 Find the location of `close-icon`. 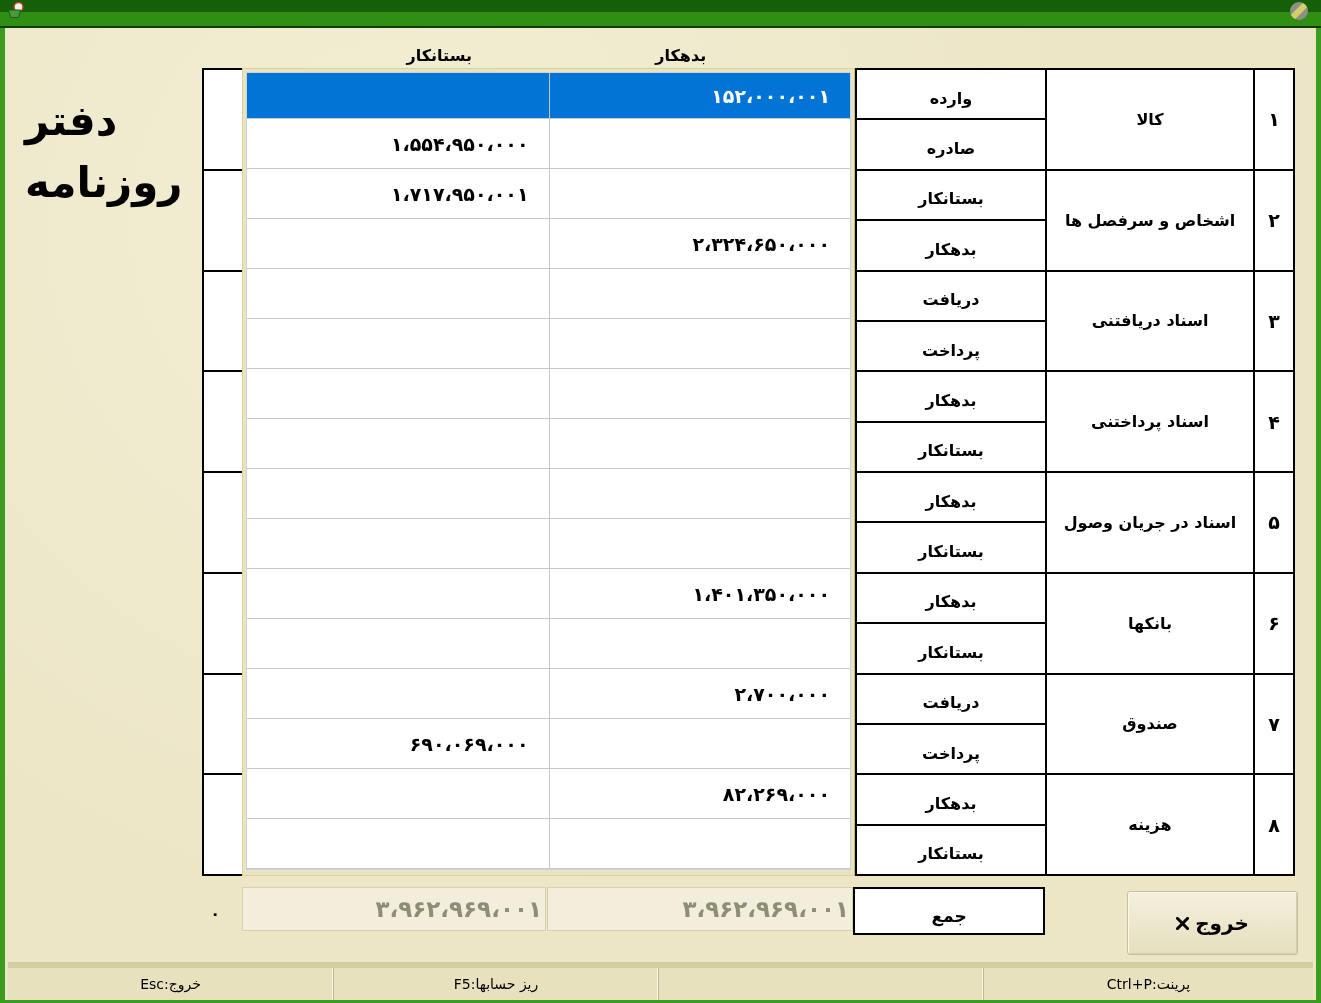

close-icon is located at coordinates (1183, 923).